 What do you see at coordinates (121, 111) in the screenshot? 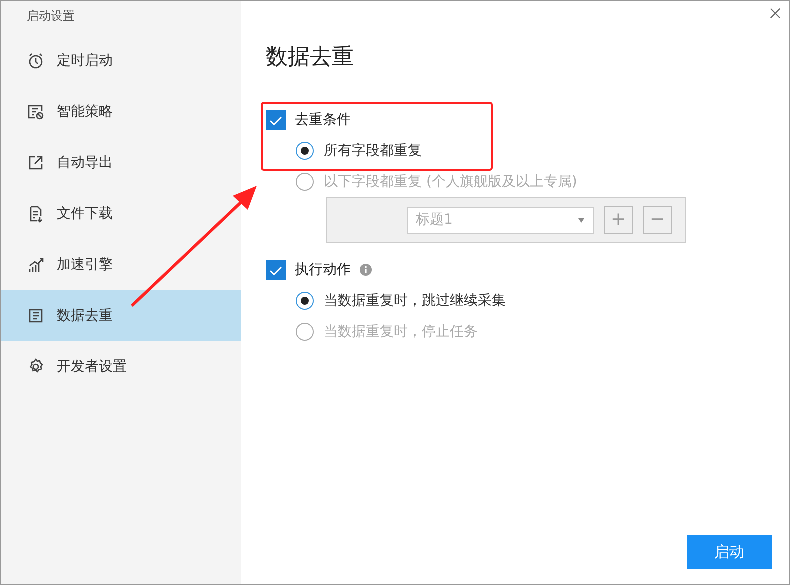
I see `sidebar-item: 智能策略` at bounding box center [121, 111].